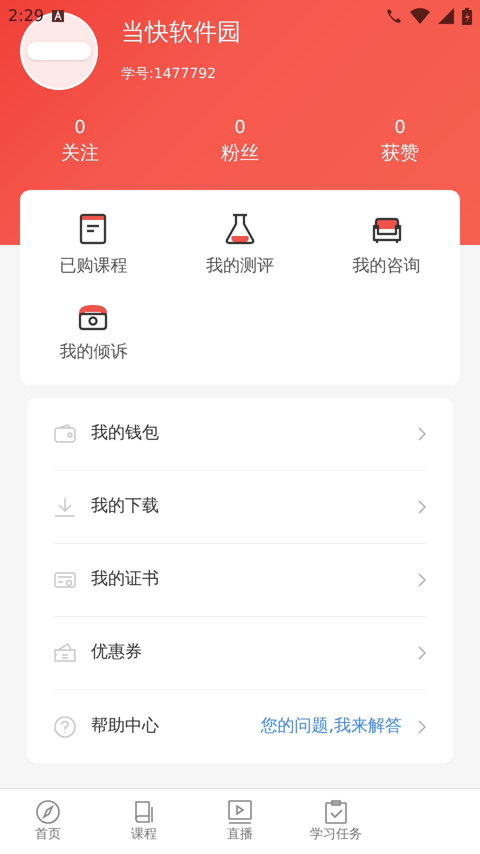 This screenshot has height=854, width=480. Describe the element at coordinates (394, 16) in the screenshot. I see `phone-call-icon` at that location.